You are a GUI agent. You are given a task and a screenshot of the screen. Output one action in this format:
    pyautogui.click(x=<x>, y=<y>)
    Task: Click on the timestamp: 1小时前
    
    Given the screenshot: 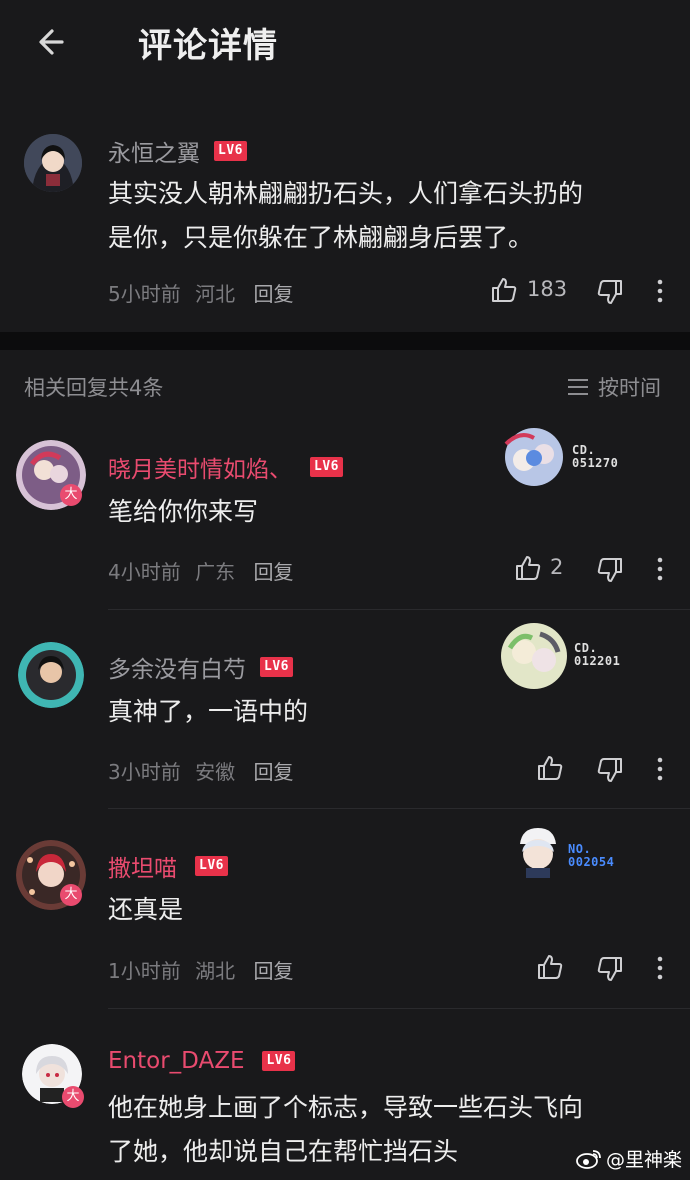 What is the action you would take?
    pyautogui.click(x=144, y=971)
    